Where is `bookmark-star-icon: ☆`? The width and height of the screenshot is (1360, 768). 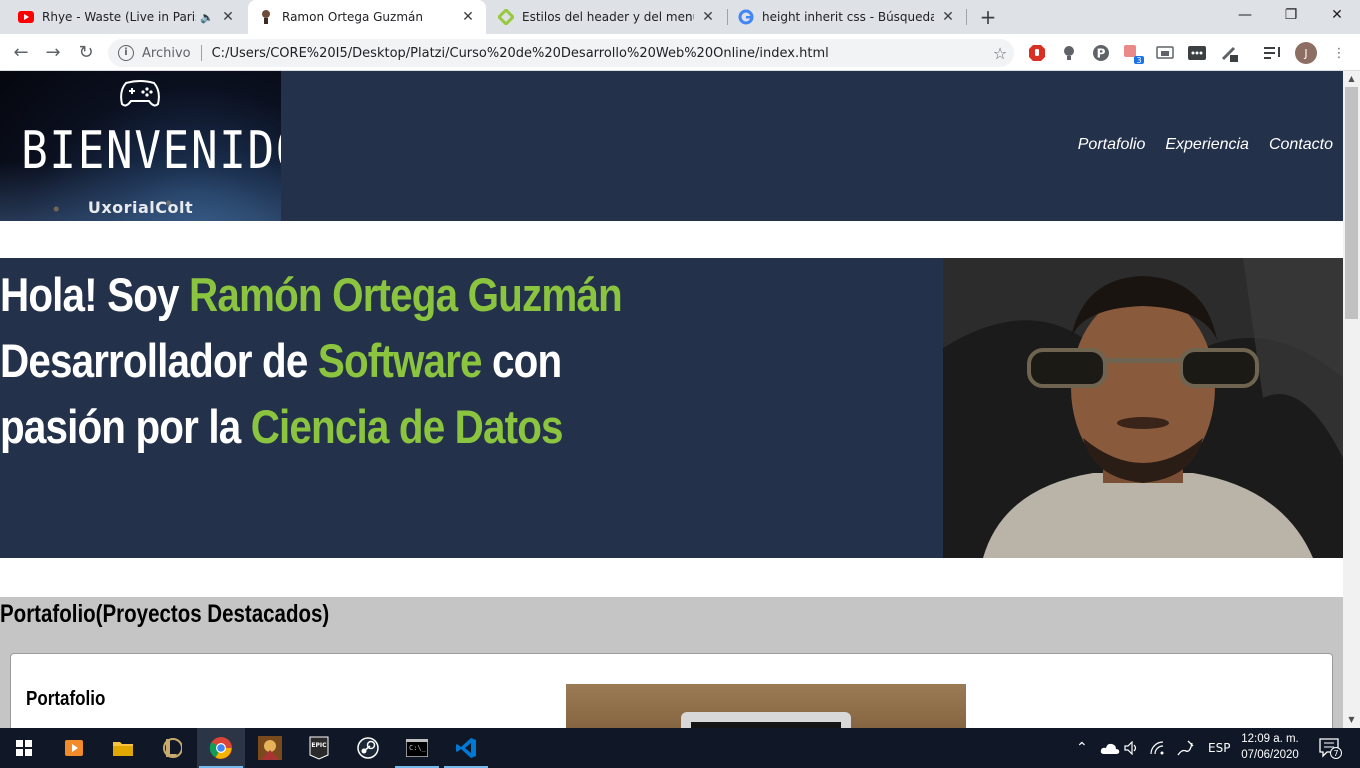
bookmark-star-icon: ☆ is located at coordinates (1000, 53).